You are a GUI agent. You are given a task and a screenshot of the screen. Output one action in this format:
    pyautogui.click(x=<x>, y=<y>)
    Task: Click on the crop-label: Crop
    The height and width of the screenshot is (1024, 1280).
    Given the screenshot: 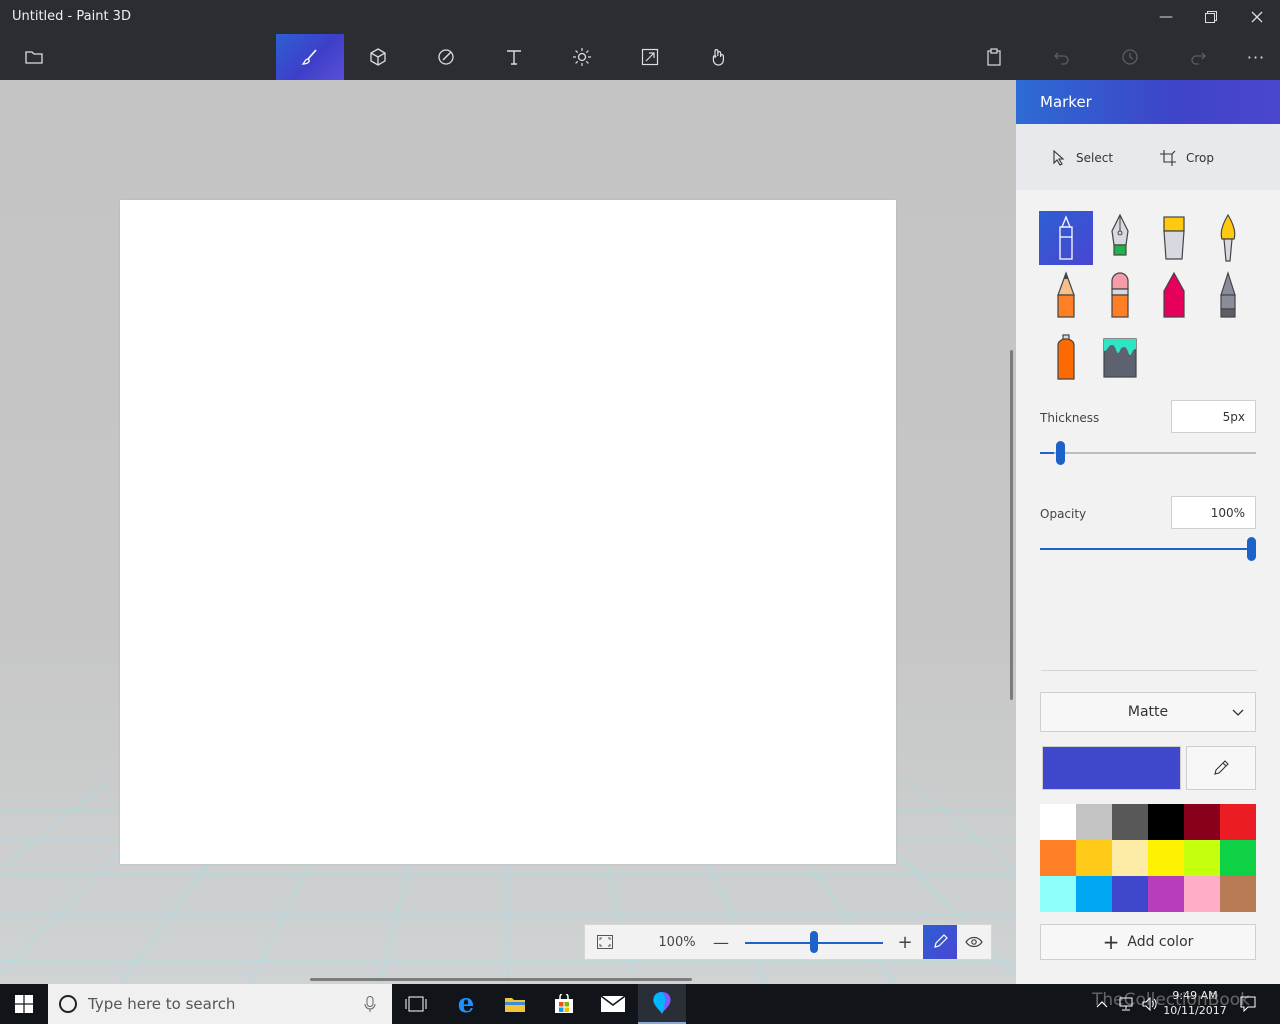 What is the action you would take?
    pyautogui.click(x=1200, y=158)
    